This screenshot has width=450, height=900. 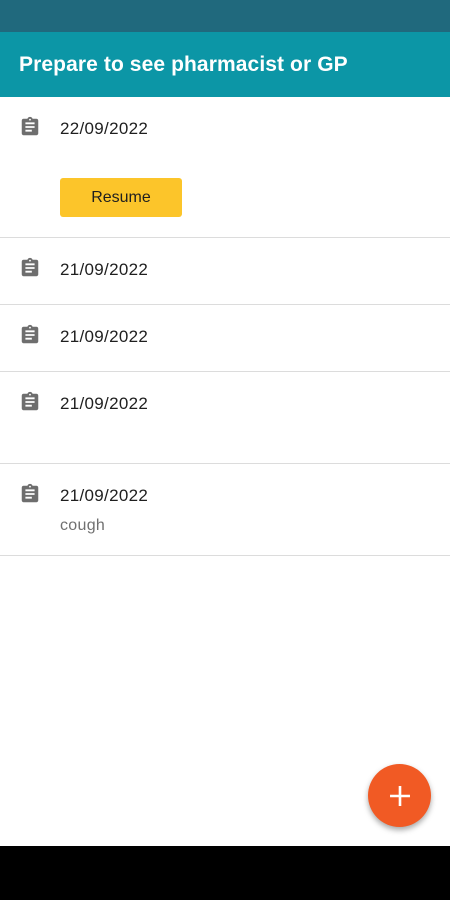 What do you see at coordinates (225, 16) in the screenshot?
I see `status-bar` at bounding box center [225, 16].